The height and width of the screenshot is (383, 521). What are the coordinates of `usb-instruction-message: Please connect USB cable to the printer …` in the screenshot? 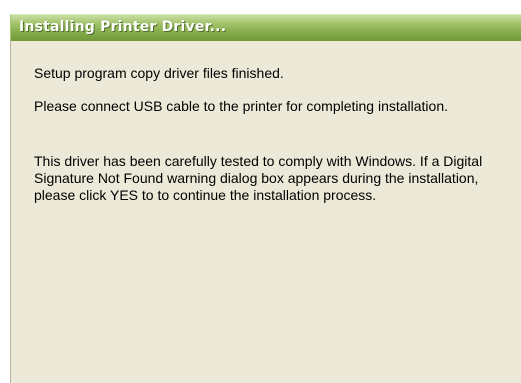 It's located at (241, 106).